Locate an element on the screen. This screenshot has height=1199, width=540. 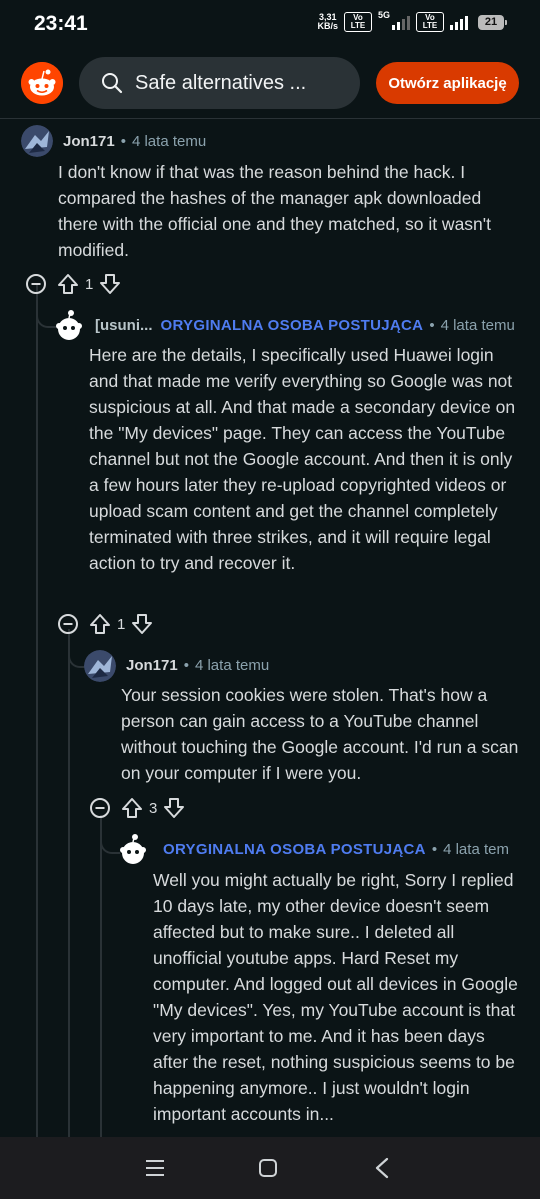
comment-actions: 3 is located at coordinates (138, 808).